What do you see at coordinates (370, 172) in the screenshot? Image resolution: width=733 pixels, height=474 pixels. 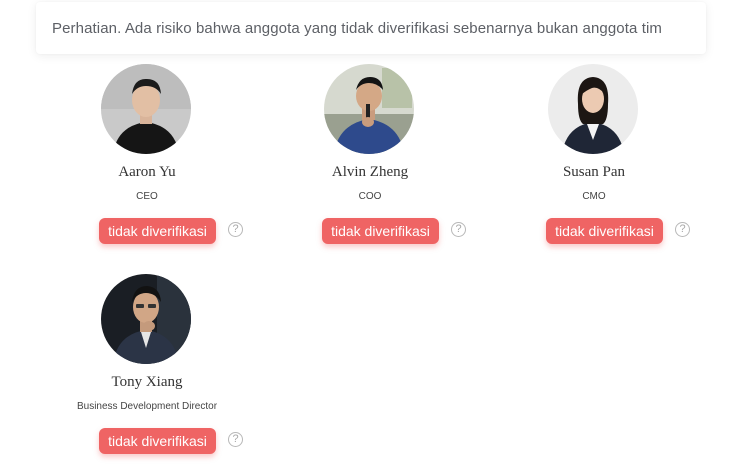 I see `member-name: Alvin Zheng` at bounding box center [370, 172].